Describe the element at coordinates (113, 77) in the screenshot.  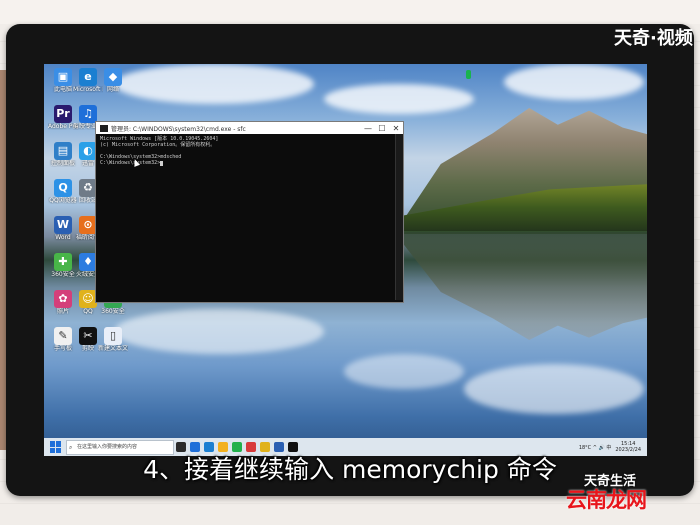
I see `app-icon: ◆` at that location.